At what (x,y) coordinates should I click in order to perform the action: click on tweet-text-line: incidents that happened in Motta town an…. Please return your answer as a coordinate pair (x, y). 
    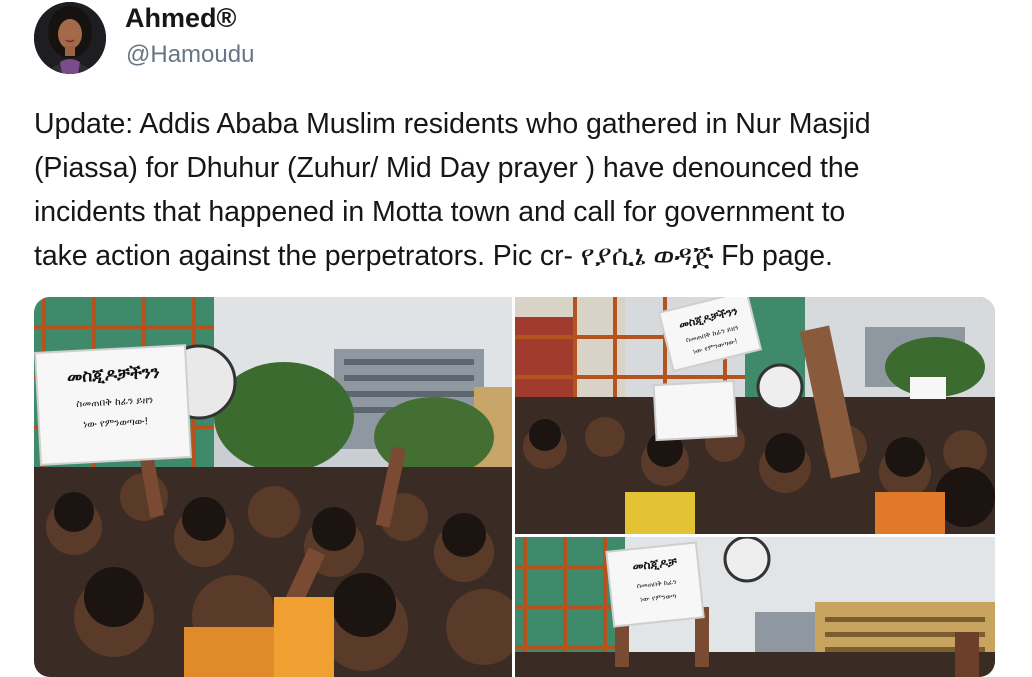
    Looking at the image, I should click on (440, 212).